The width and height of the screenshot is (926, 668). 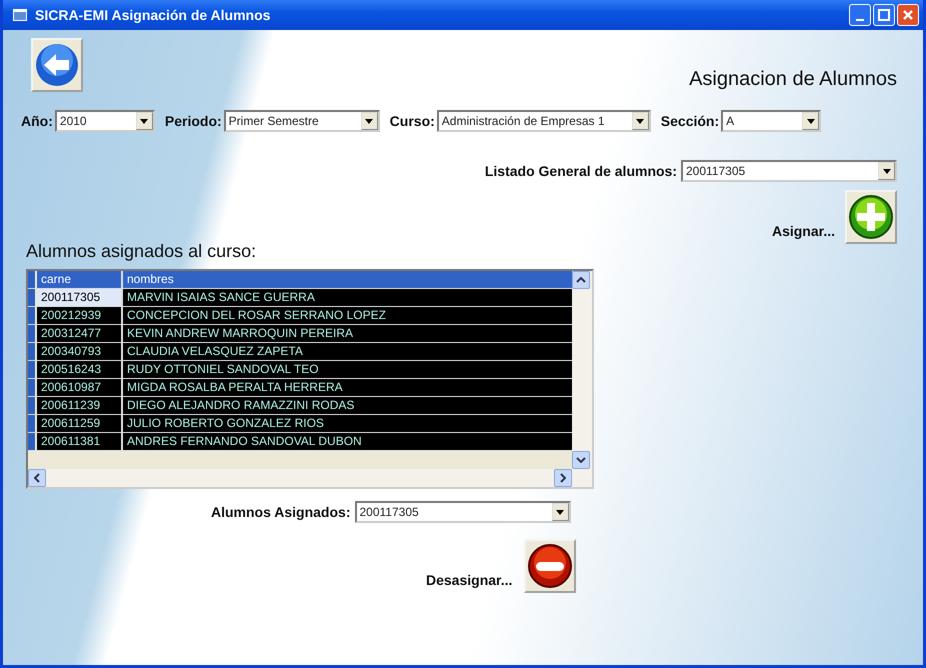 What do you see at coordinates (793, 79) in the screenshot?
I see `form-heading: Asignacion de Alumnos` at bounding box center [793, 79].